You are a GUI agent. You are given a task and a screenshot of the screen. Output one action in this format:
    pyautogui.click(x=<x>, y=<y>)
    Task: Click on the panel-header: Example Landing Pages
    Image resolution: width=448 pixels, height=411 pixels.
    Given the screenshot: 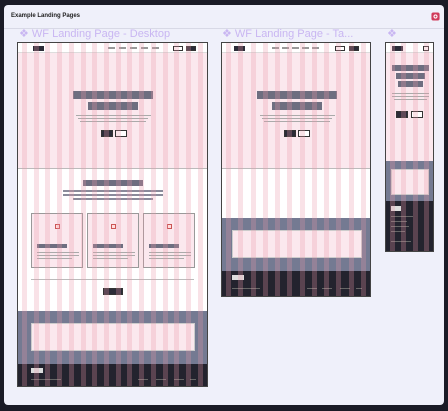 What is the action you would take?
    pyautogui.click(x=224, y=17)
    